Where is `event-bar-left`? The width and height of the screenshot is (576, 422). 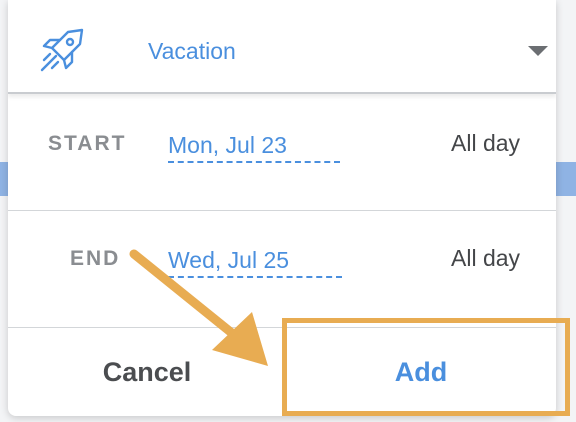
event-bar-left is located at coordinates (4, 179).